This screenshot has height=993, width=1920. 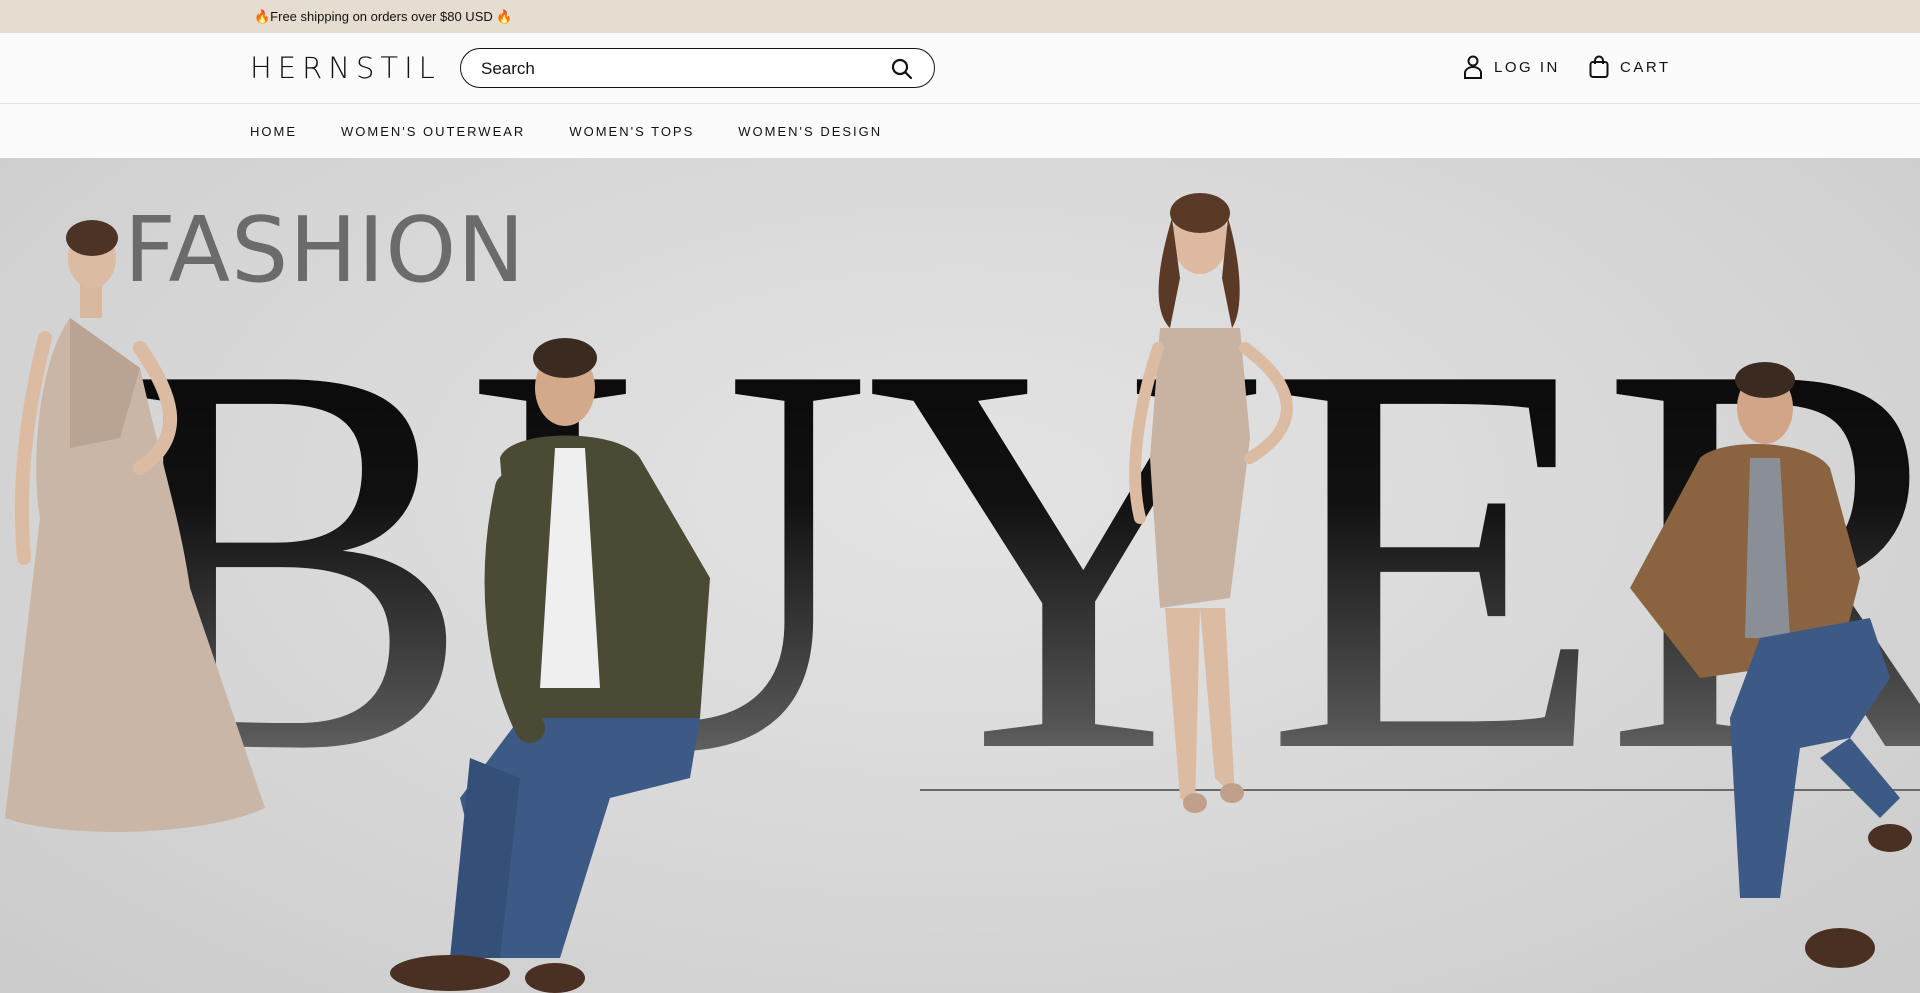 What do you see at coordinates (550, 665) in the screenshot?
I see `model-man-olive-jacket` at bounding box center [550, 665].